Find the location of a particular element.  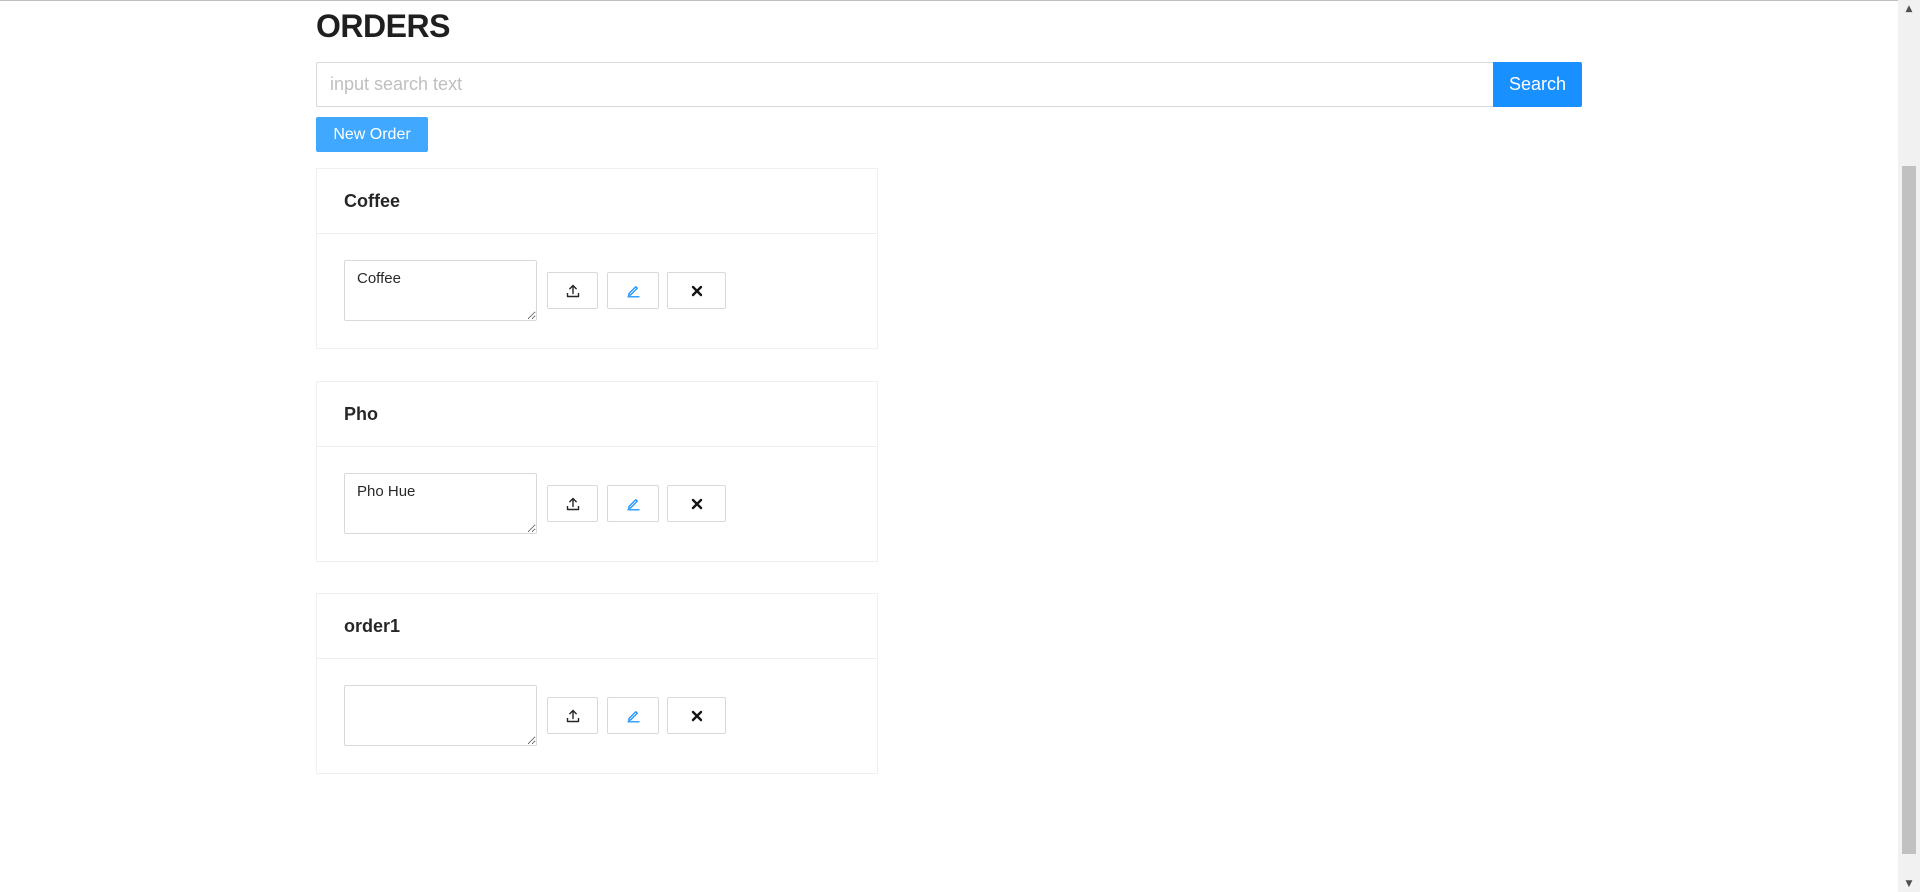

search-button: Search is located at coordinates (1537, 84).